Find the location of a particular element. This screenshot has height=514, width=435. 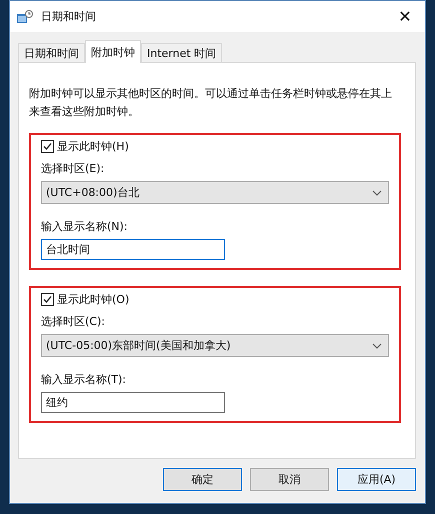

tab: 附加时钟 is located at coordinates (113, 51).